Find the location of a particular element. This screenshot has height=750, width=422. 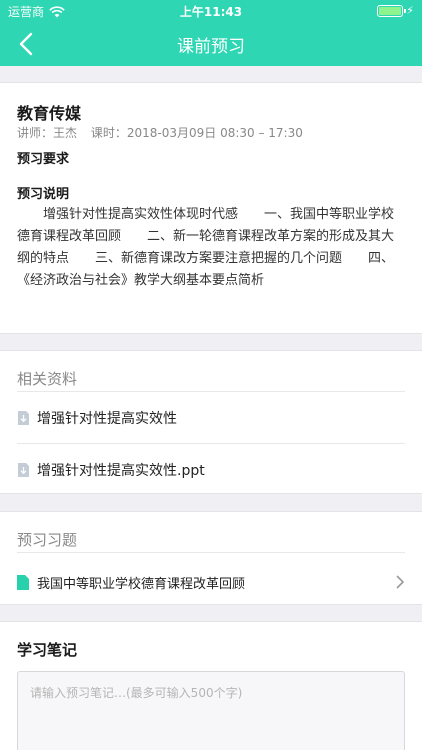

lecturer-label: 讲师：王杰 is located at coordinates (47, 133).